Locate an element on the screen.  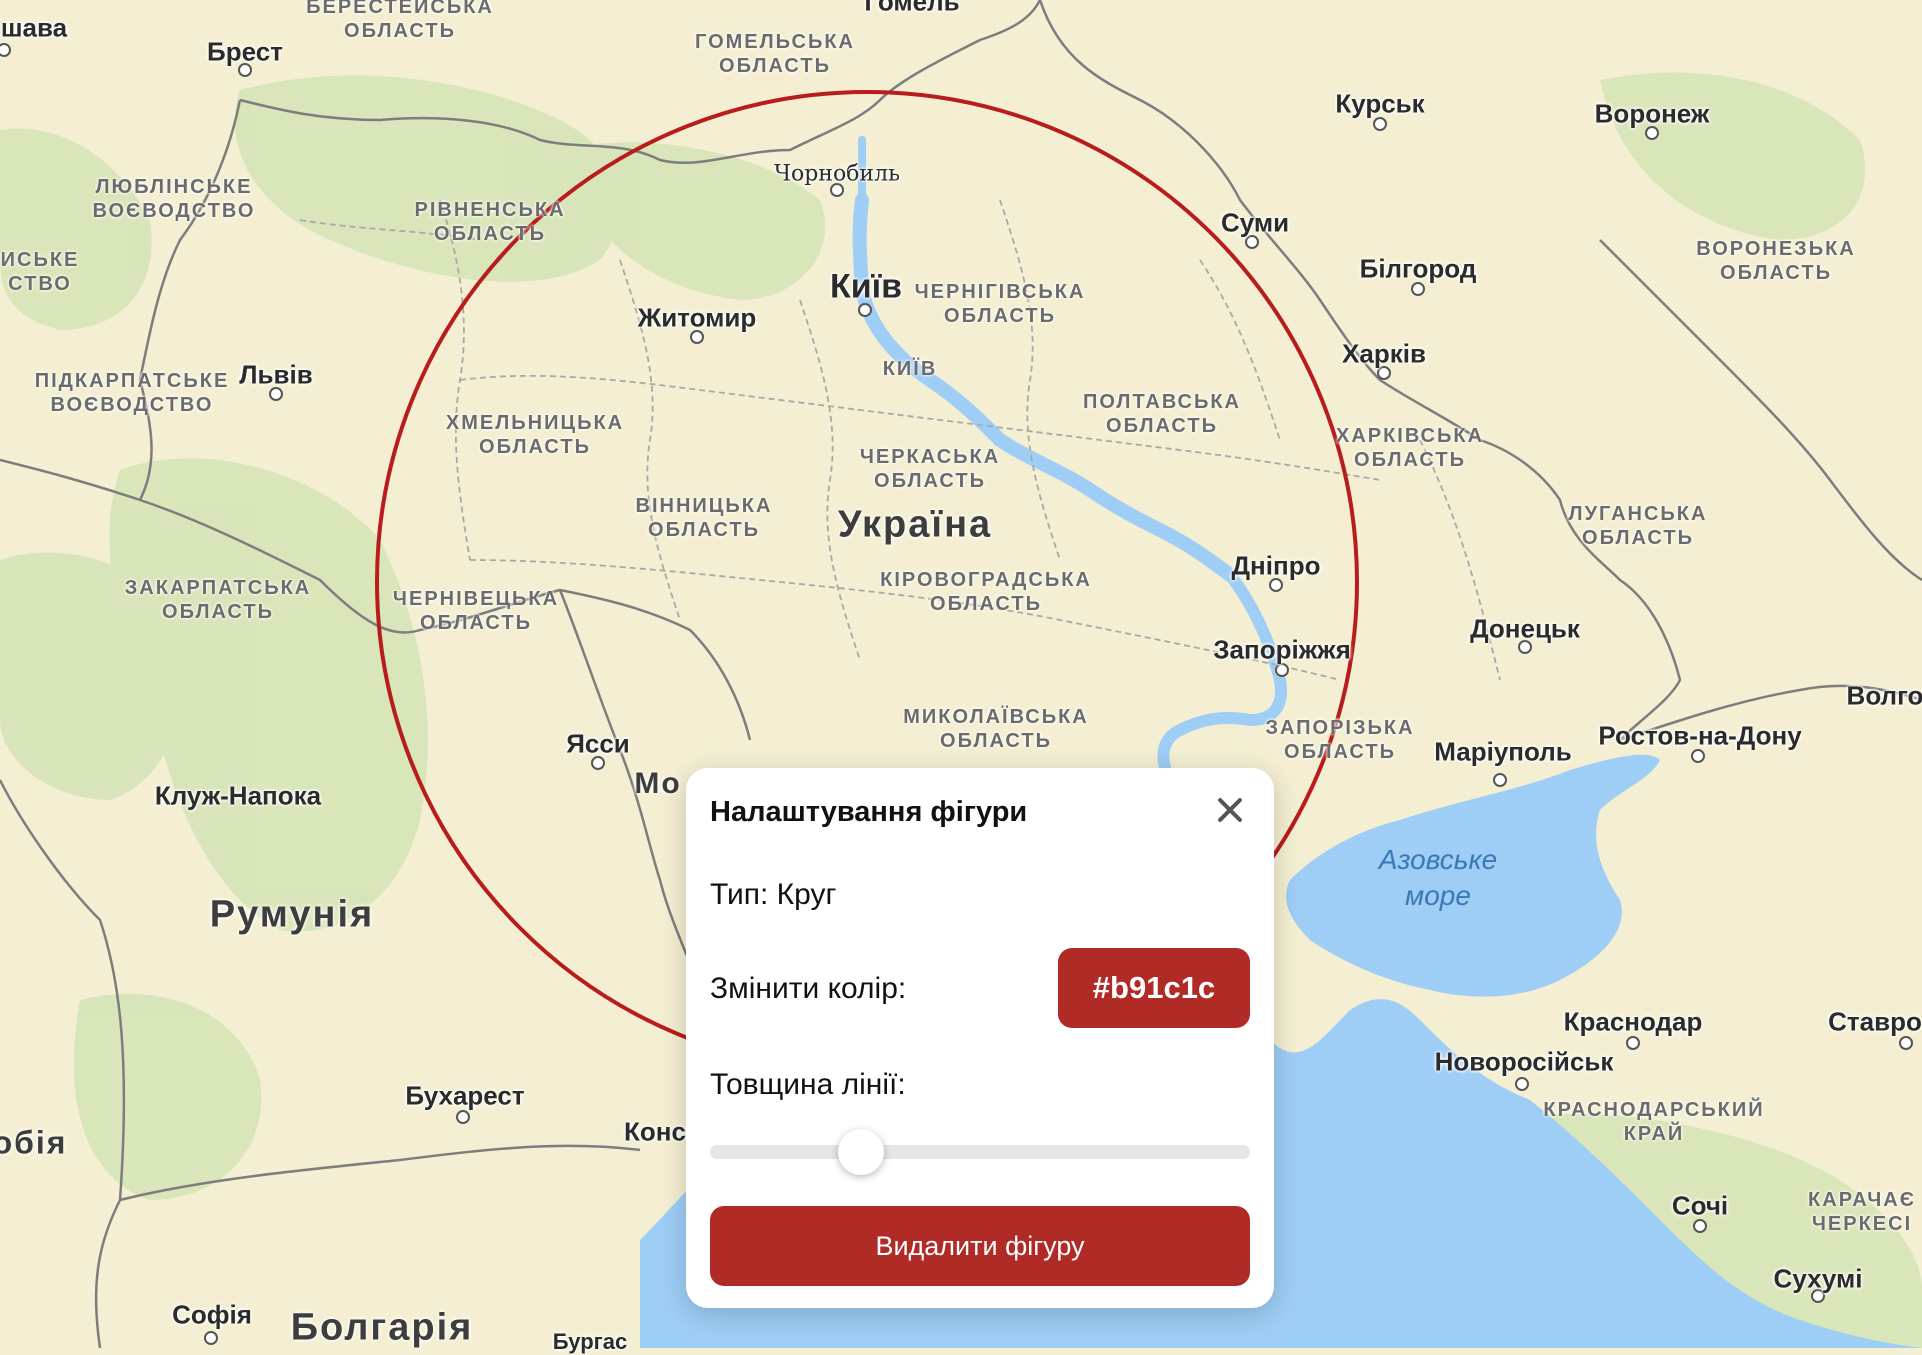
city-dot-mariupol is located at coordinates (1500, 780).